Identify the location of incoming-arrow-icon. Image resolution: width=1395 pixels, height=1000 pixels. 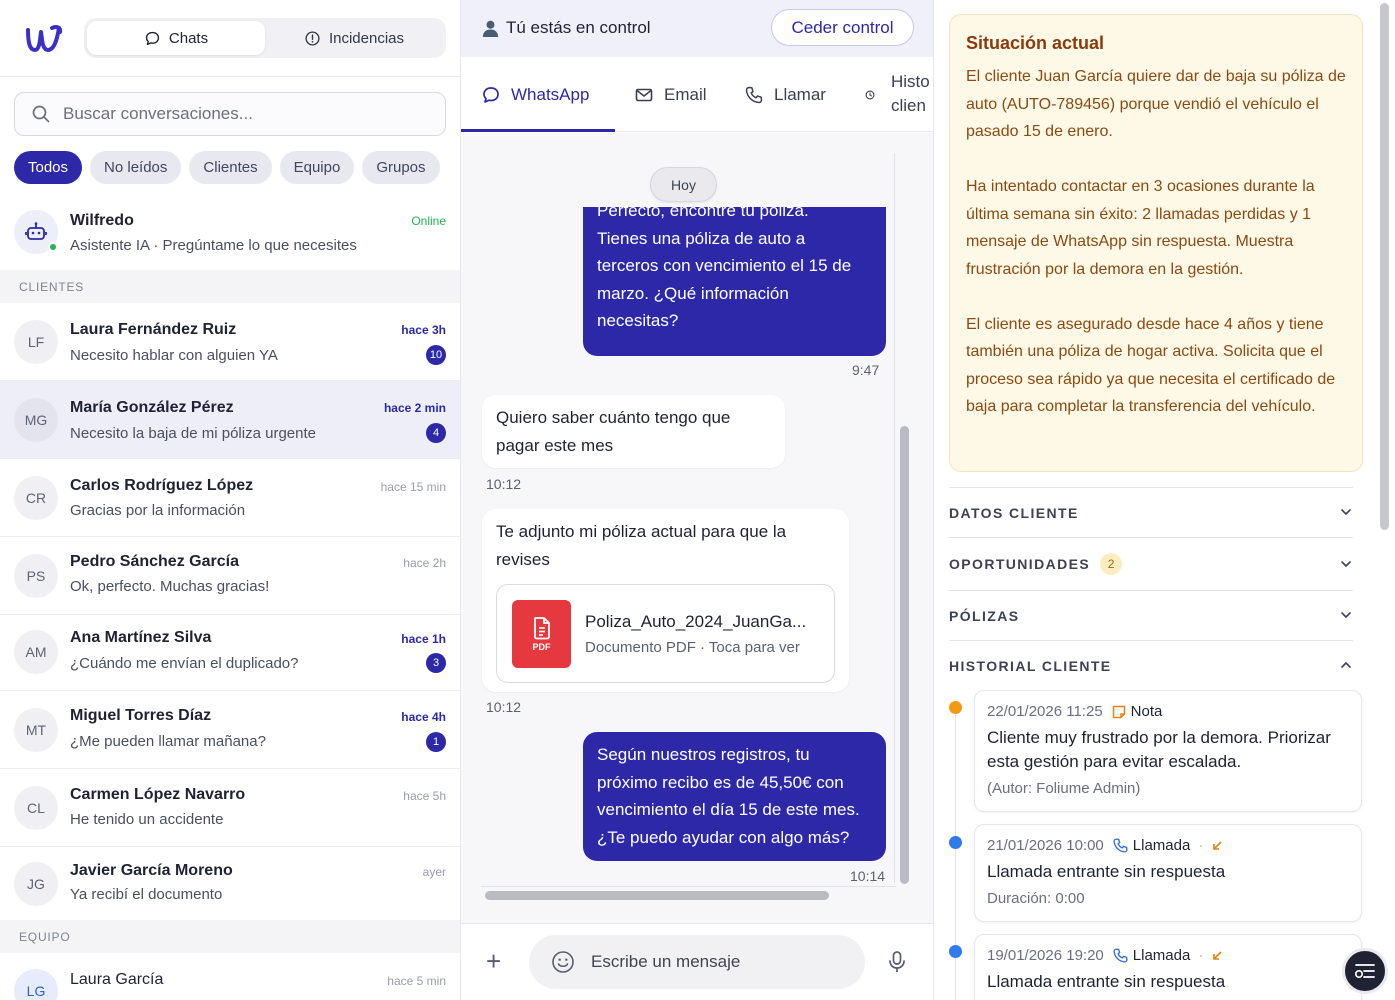
(1217, 955).